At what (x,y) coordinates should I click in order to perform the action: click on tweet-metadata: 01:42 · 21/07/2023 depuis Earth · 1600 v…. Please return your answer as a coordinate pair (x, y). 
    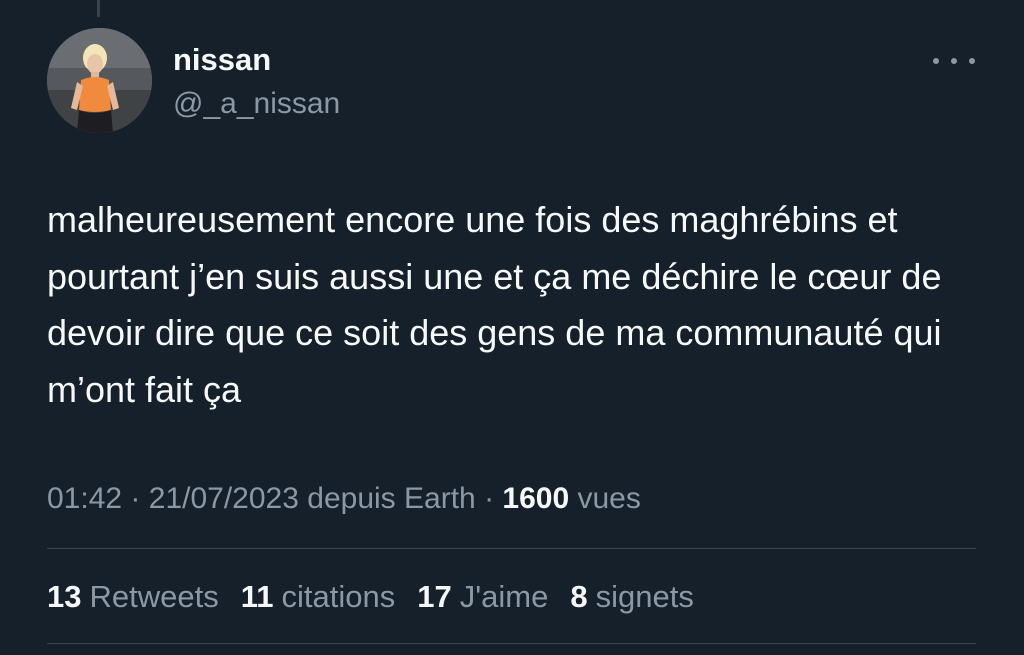
    Looking at the image, I should click on (344, 499).